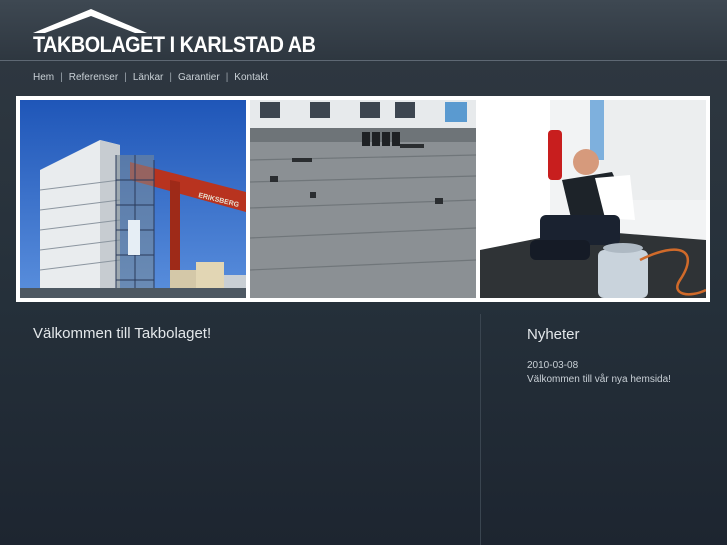  I want to click on nav-item-hem: Hem, so click(43, 77).